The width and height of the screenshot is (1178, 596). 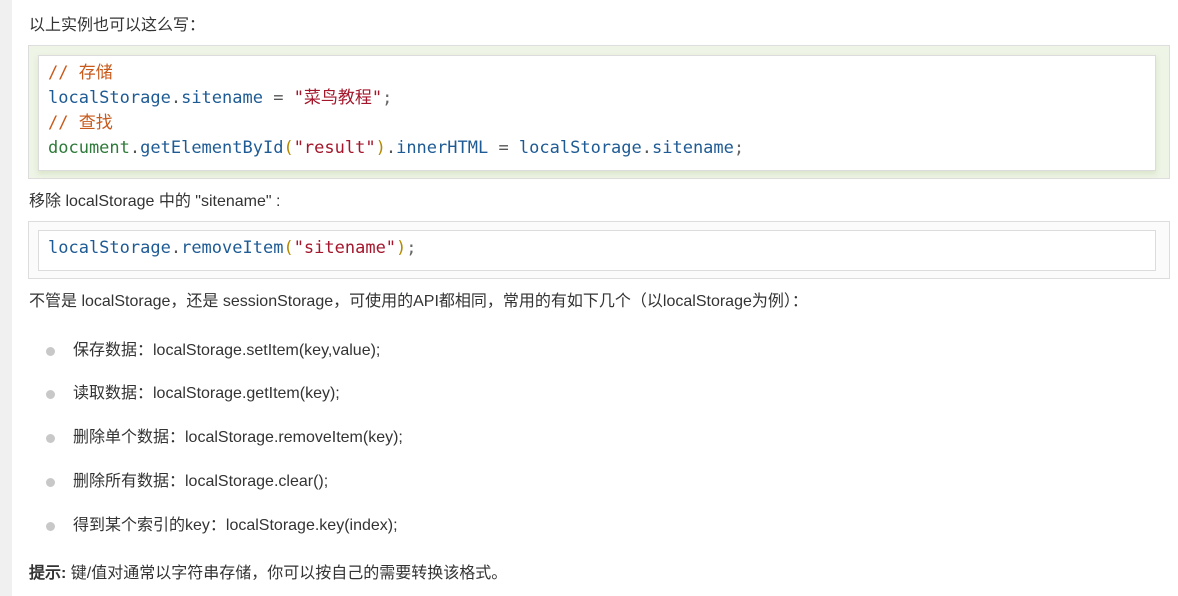 What do you see at coordinates (117, 25) in the screenshot?
I see `intro-text: 以上实例也可以这么写：` at bounding box center [117, 25].